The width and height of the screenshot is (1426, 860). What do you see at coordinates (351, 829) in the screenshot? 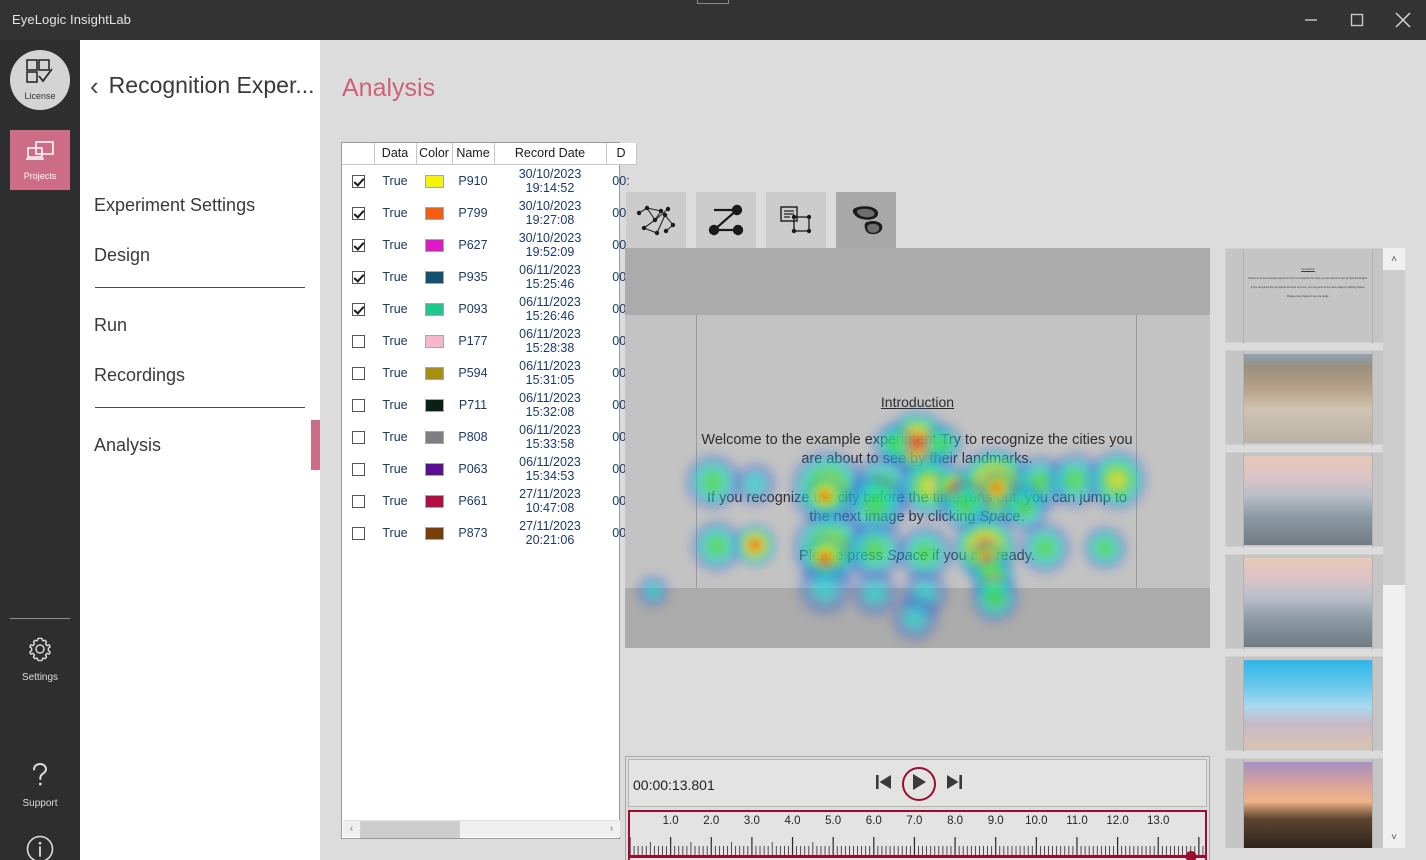
I see `chevron-left-icon: ‹` at bounding box center [351, 829].